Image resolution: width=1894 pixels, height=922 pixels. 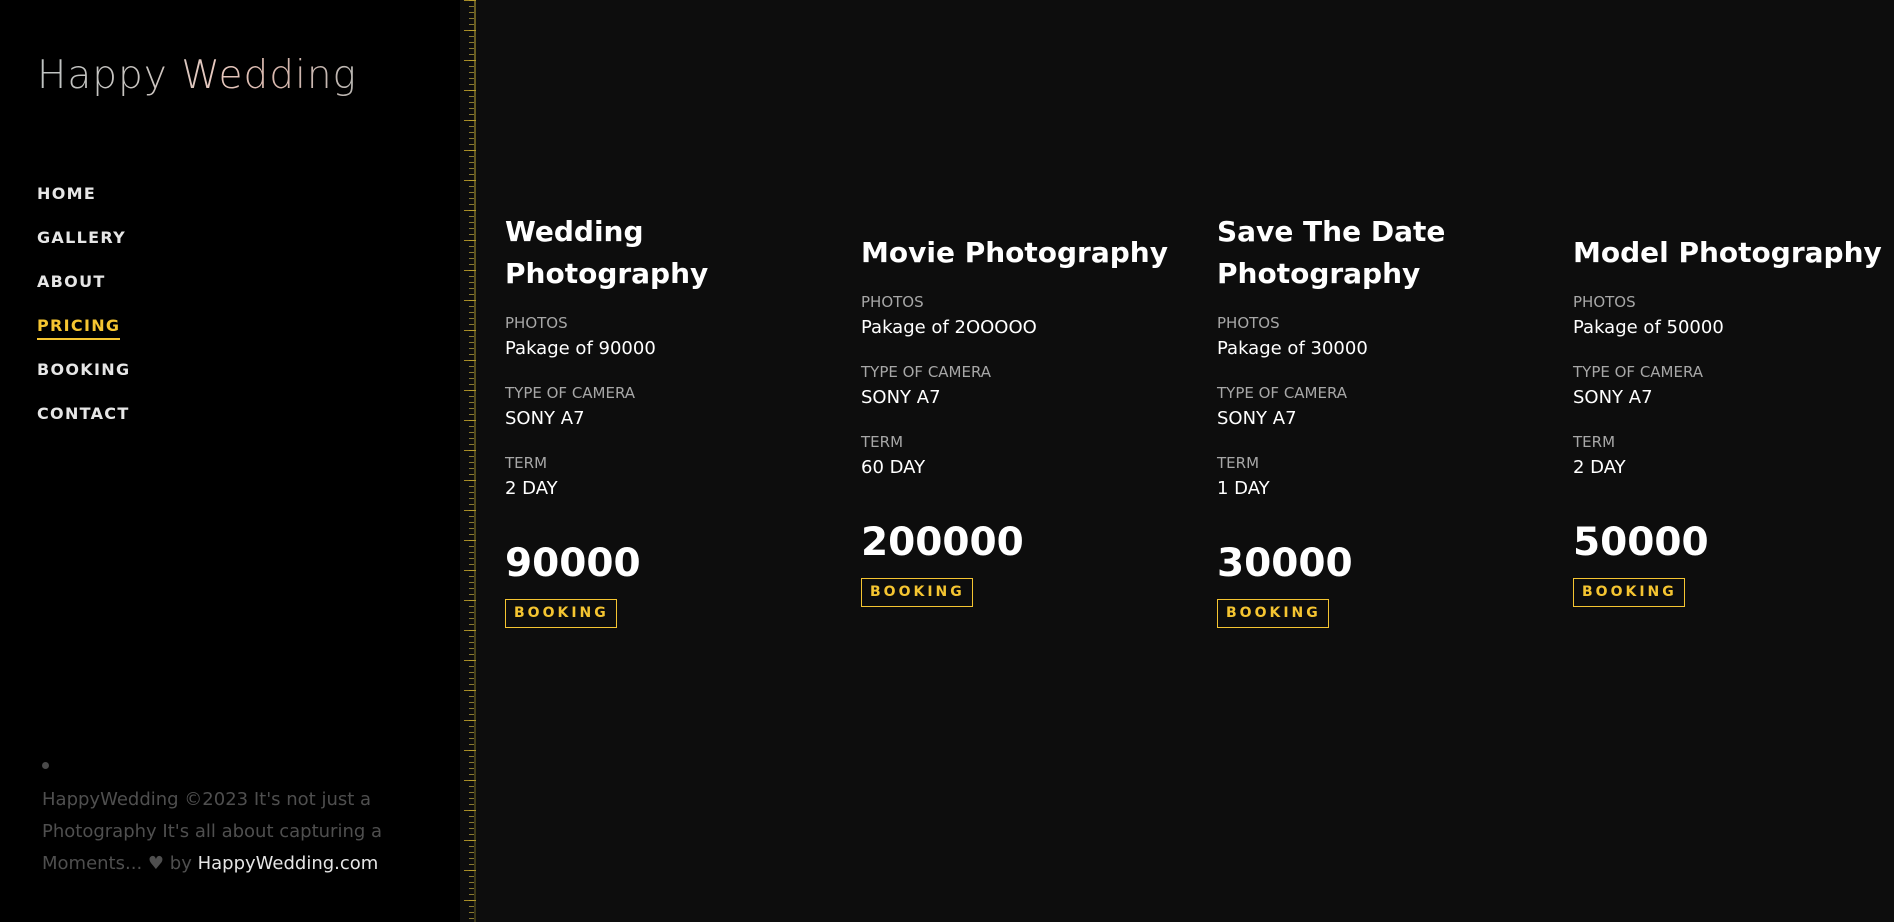 What do you see at coordinates (180, 863) in the screenshot?
I see `footer-by: by` at bounding box center [180, 863].